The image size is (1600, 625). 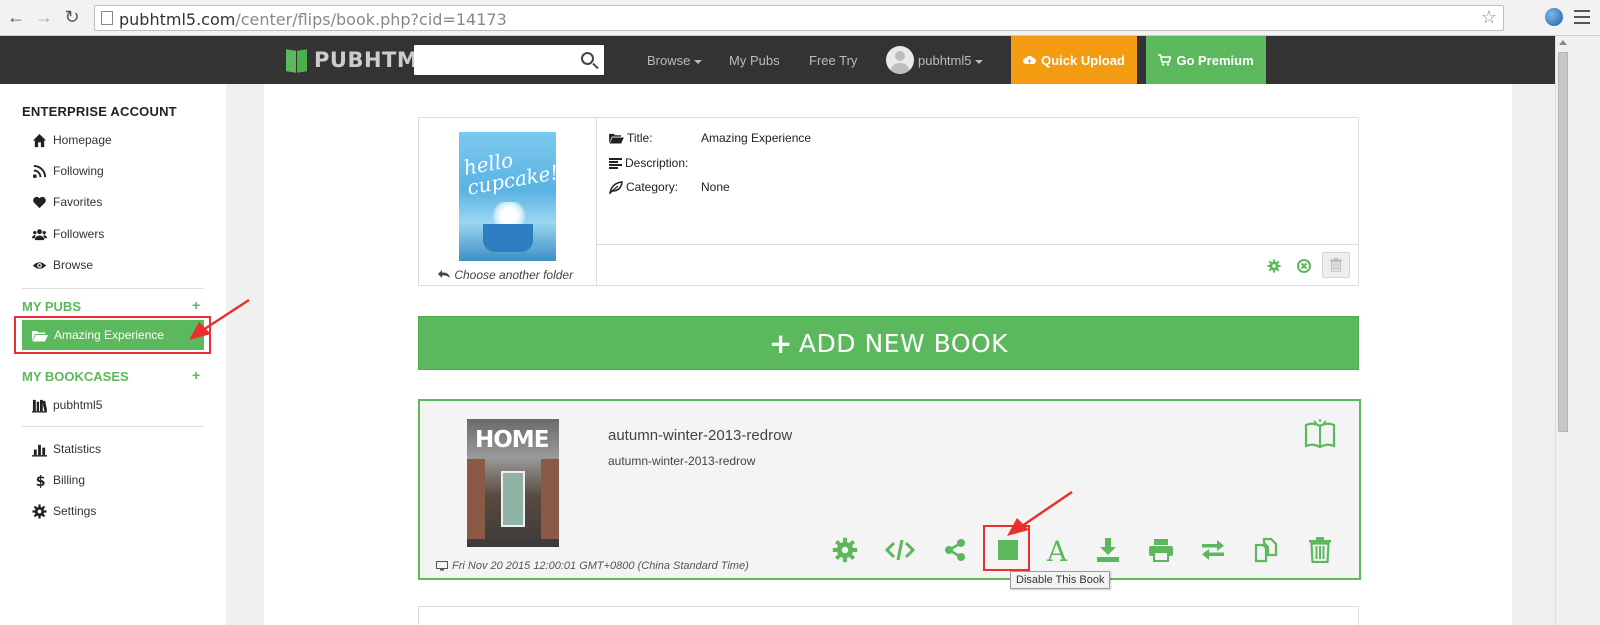 What do you see at coordinates (631, 138) in the screenshot?
I see `title-row: Title:` at bounding box center [631, 138].